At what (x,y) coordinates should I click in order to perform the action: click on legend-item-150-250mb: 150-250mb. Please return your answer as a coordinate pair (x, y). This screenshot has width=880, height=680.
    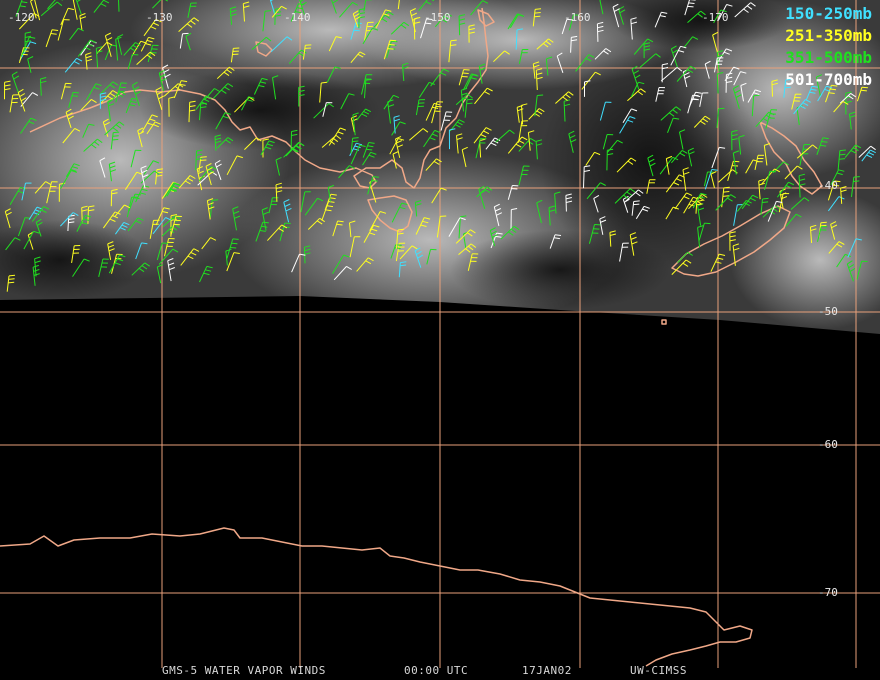
    Looking at the image, I should click on (828, 13).